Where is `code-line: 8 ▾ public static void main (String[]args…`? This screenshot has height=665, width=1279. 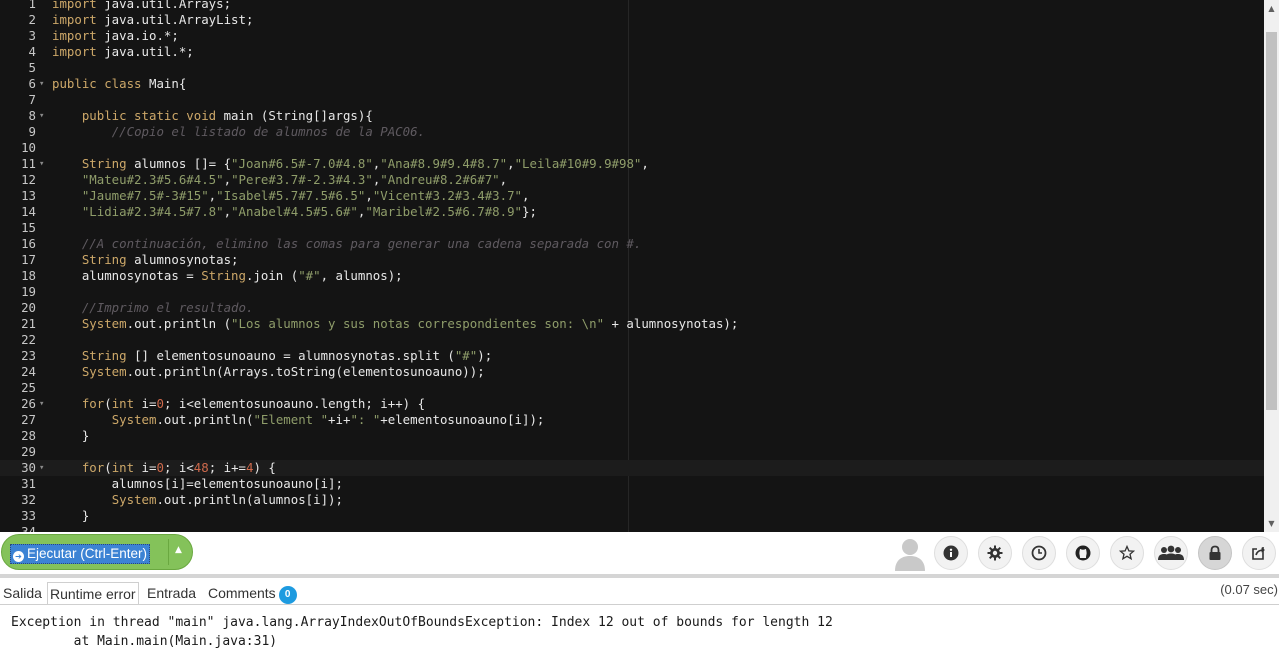
code-line: 8 ▾ public static void main (String[]args… is located at coordinates (632, 116).